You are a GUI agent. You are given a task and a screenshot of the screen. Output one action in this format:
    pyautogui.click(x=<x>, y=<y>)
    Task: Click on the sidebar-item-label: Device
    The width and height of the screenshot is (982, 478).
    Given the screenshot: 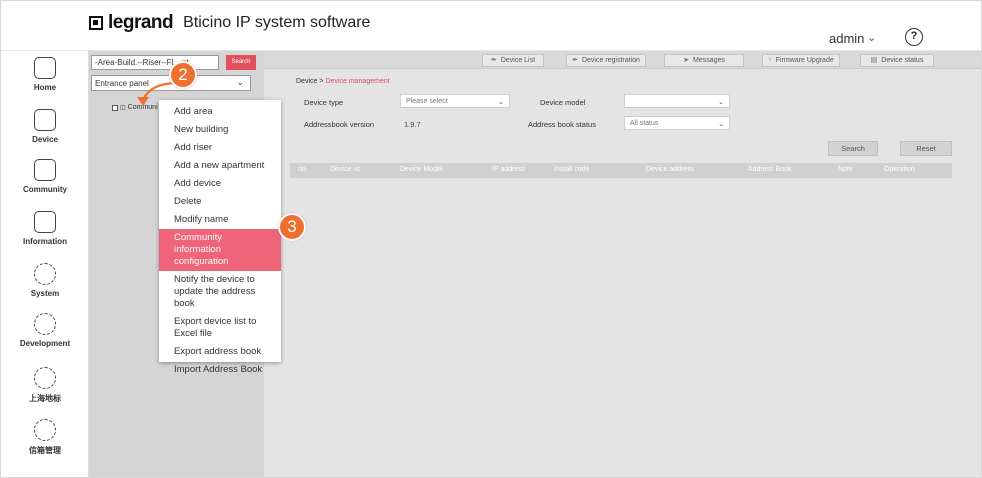 What is the action you would take?
    pyautogui.click(x=45, y=139)
    